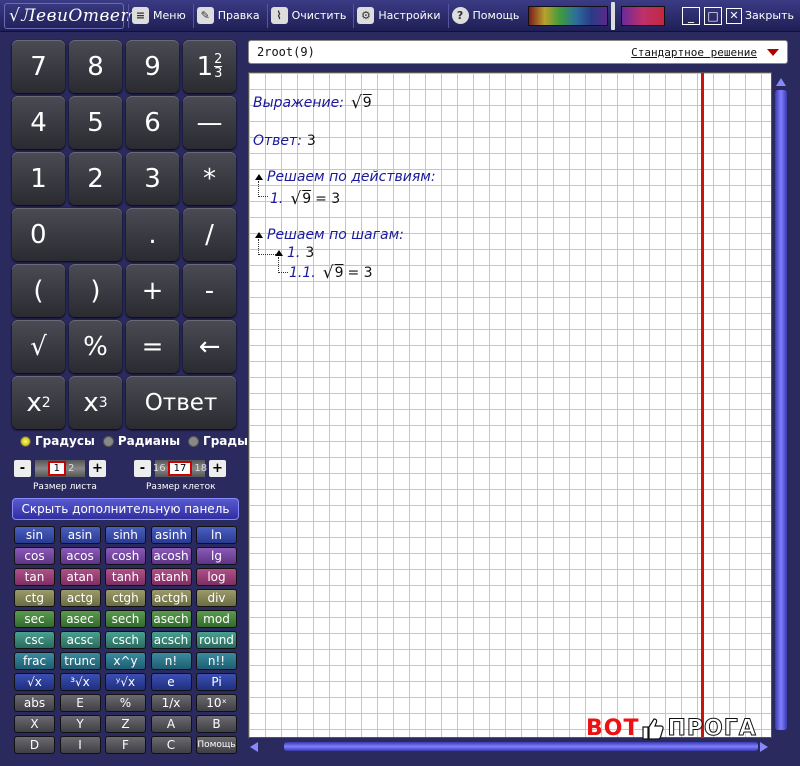 The height and width of the screenshot is (766, 800). I want to click on function-key-24: mod, so click(216, 619).